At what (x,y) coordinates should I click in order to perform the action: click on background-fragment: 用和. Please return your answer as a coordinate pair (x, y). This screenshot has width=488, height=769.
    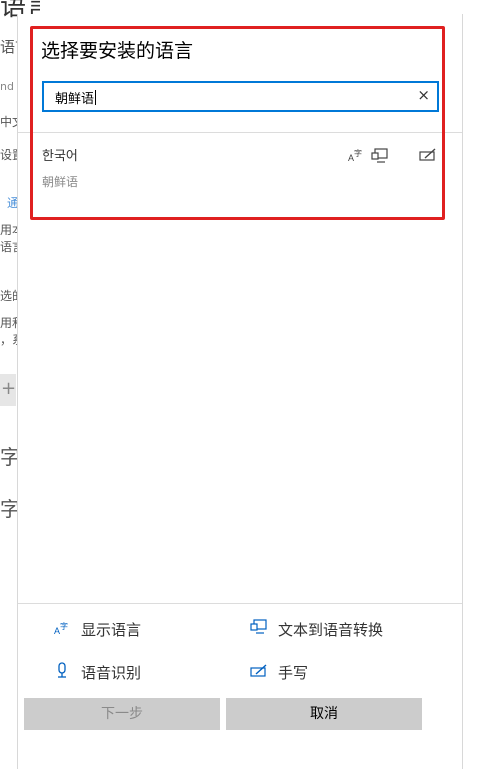
    Looking at the image, I should click on (8, 323).